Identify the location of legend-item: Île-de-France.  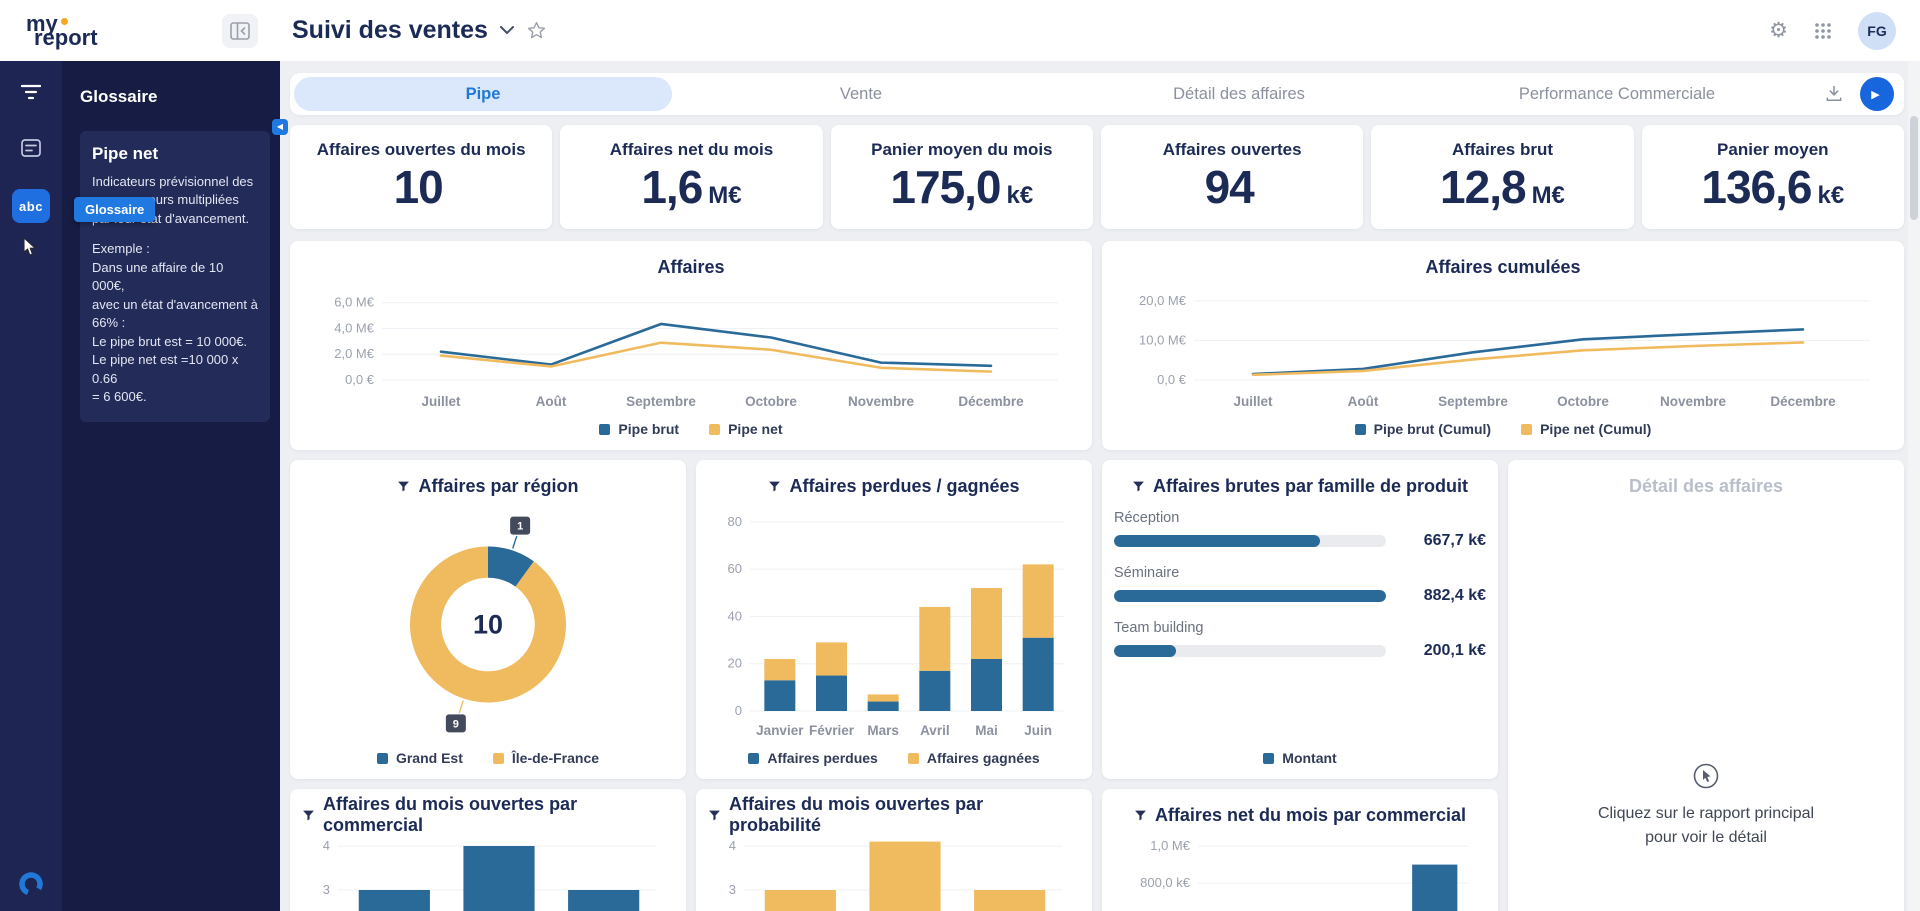
(545, 758).